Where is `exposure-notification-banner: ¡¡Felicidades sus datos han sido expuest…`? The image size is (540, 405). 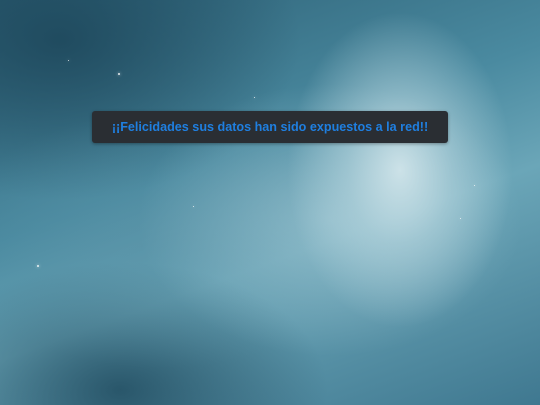
exposure-notification-banner: ¡¡Felicidades sus datos han sido expuest… is located at coordinates (270, 127).